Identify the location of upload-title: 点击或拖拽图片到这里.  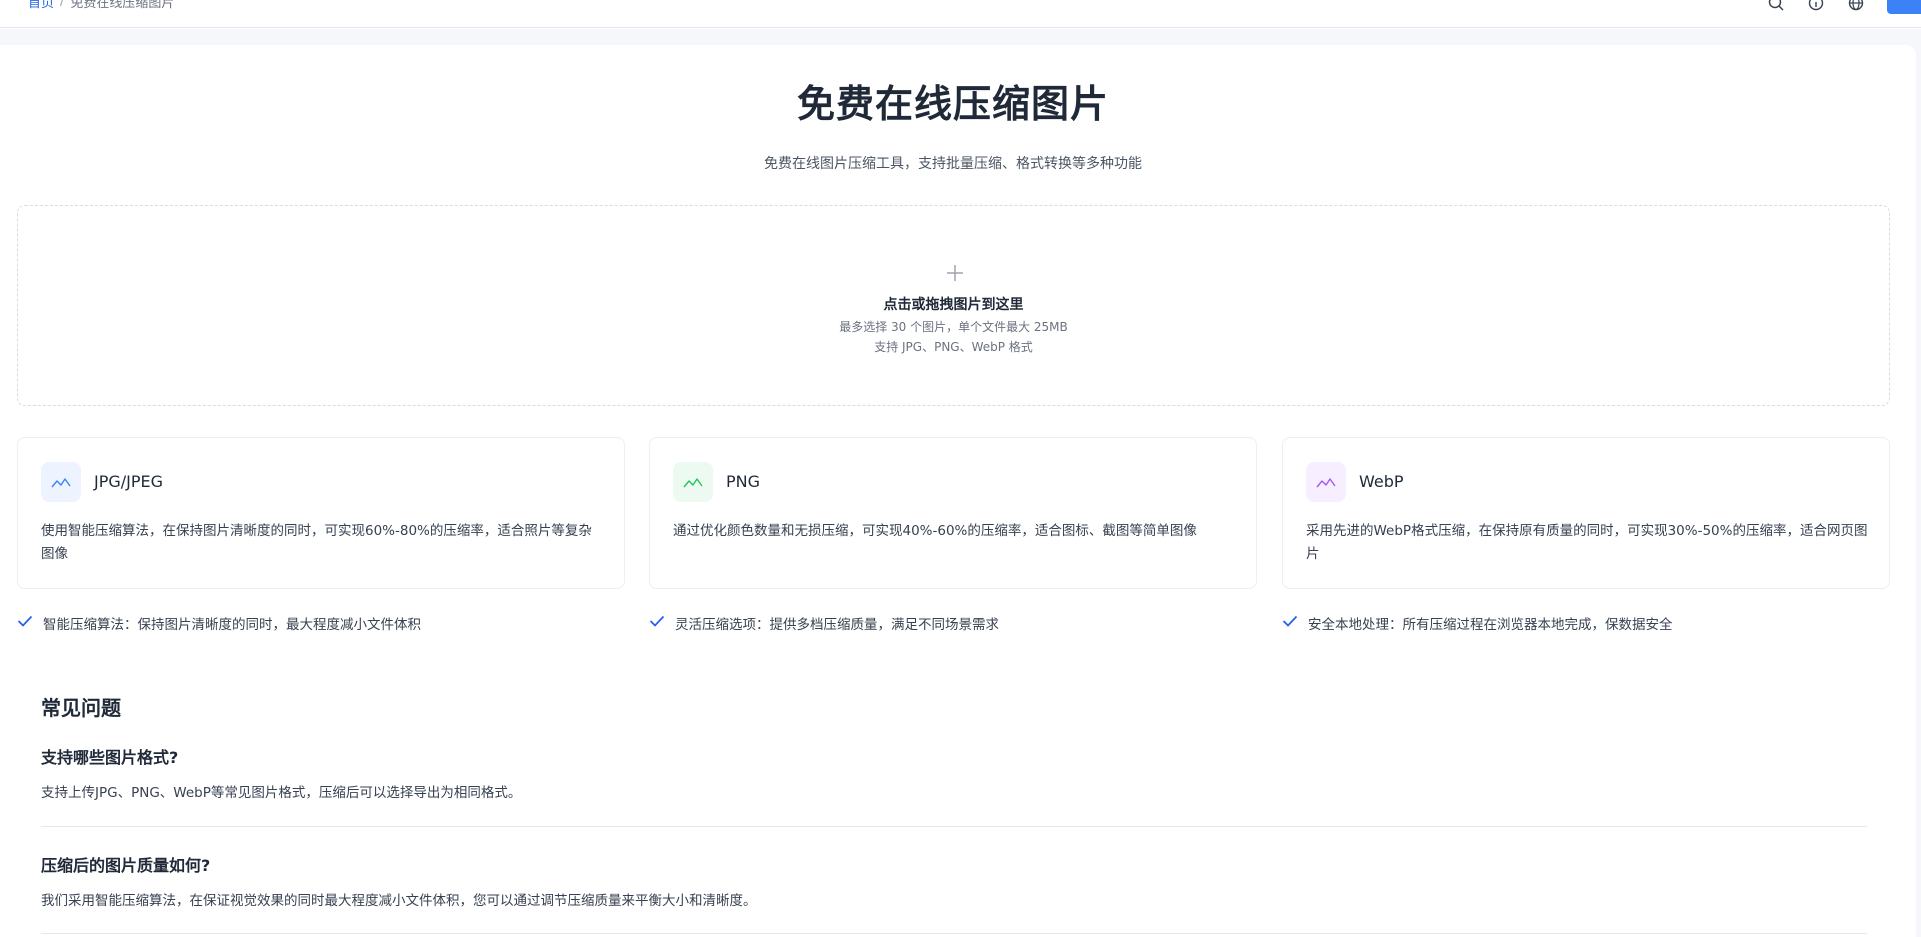
(953, 305).